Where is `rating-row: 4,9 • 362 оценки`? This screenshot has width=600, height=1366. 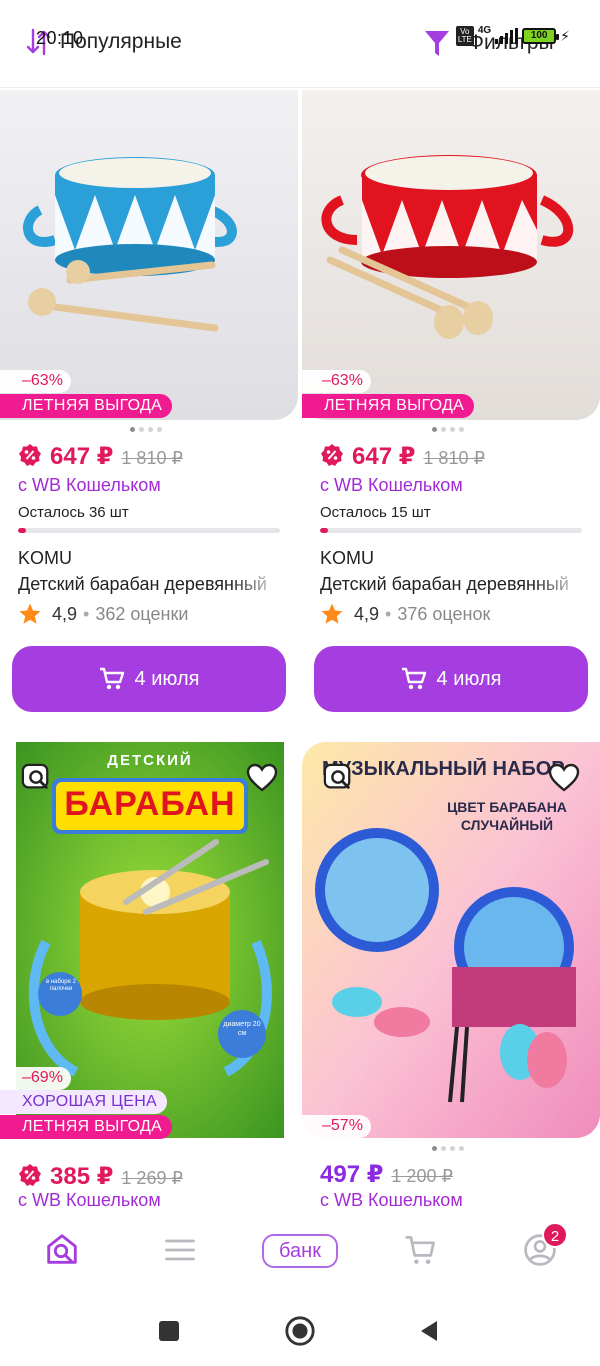 rating-row: 4,9 • 362 оценки is located at coordinates (103, 614).